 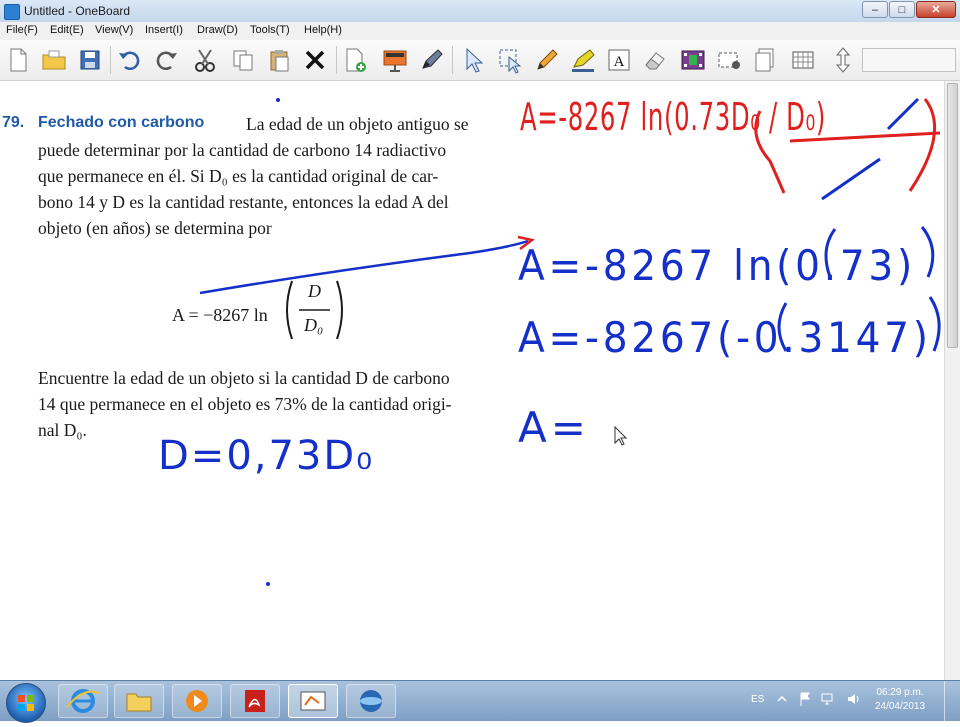 I want to click on close-button: ✕, so click(x=936, y=9).